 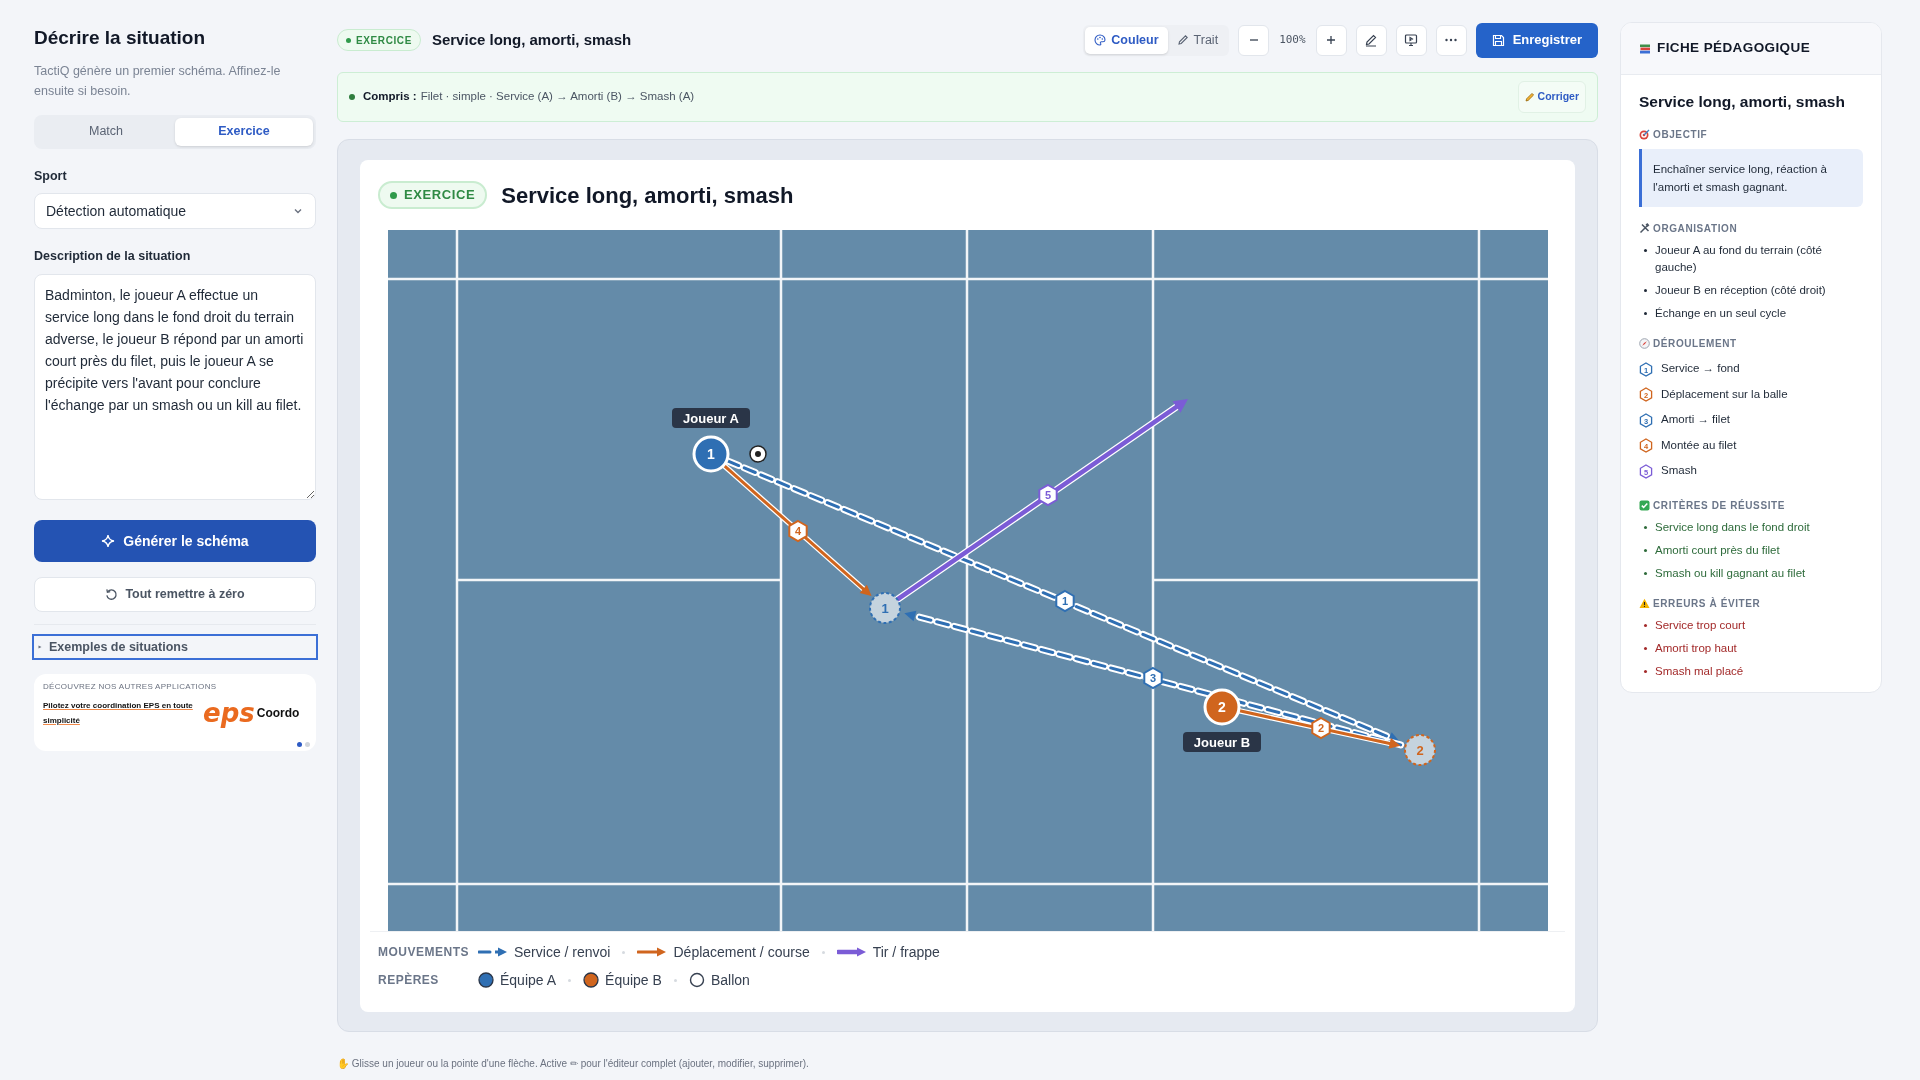 What do you see at coordinates (798, 531) in the screenshot?
I see `step-badge: 4` at bounding box center [798, 531].